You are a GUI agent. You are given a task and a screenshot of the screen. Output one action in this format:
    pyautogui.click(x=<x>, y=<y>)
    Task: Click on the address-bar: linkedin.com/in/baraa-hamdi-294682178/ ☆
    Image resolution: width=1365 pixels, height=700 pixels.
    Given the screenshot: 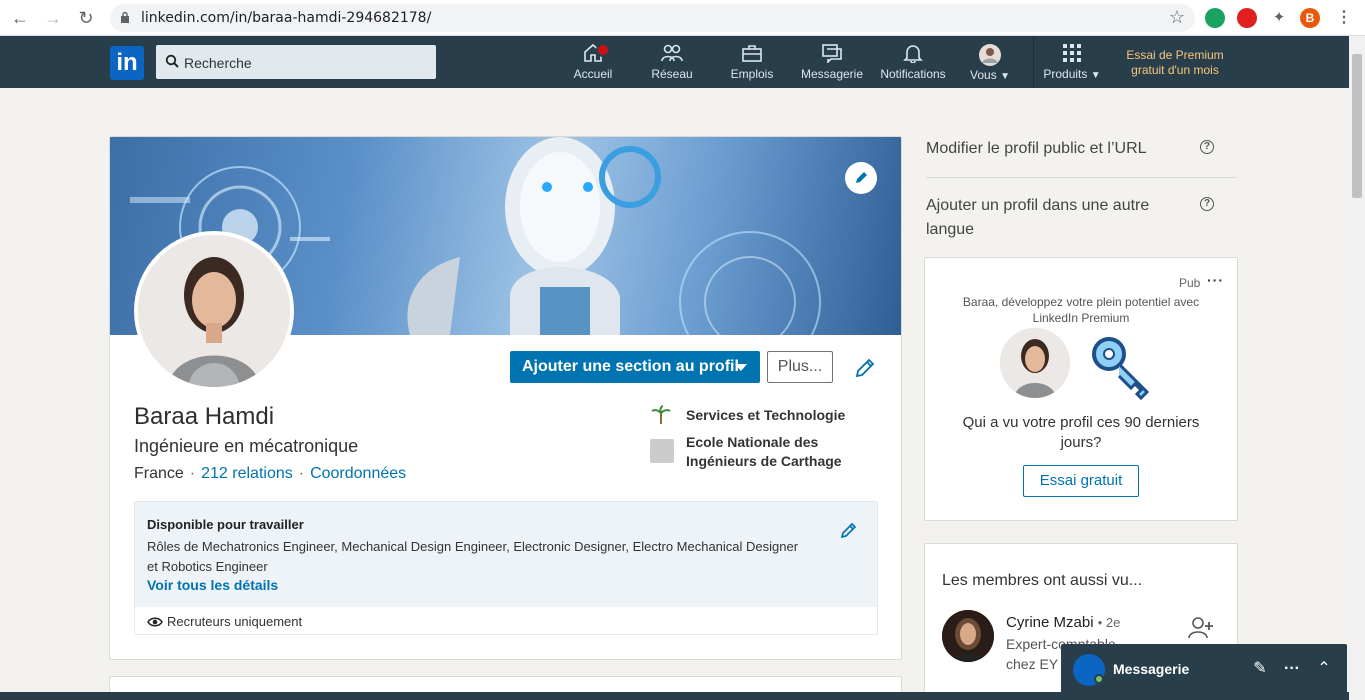 What is the action you would take?
    pyautogui.click(x=652, y=18)
    